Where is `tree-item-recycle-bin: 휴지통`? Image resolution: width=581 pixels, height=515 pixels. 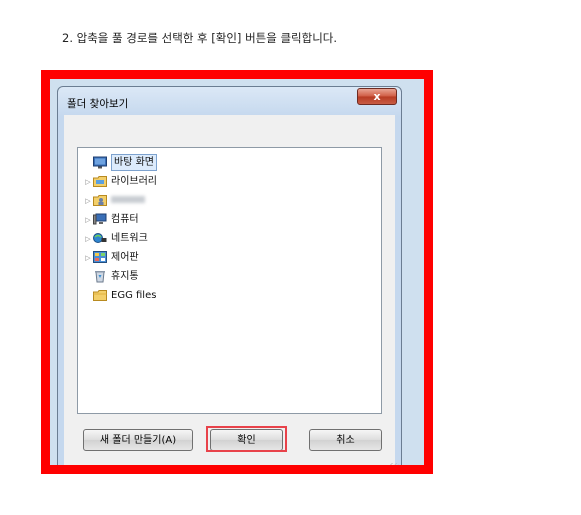 tree-item-recycle-bin: 휴지통 is located at coordinates (111, 276).